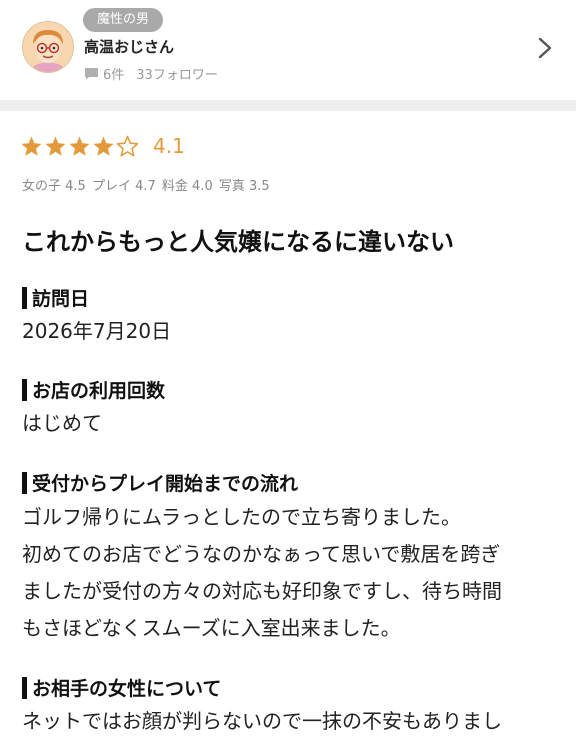 This screenshot has height=740, width=576. Describe the element at coordinates (127, 689) in the screenshot. I see `section-heading-label: お相手の女性について` at that location.